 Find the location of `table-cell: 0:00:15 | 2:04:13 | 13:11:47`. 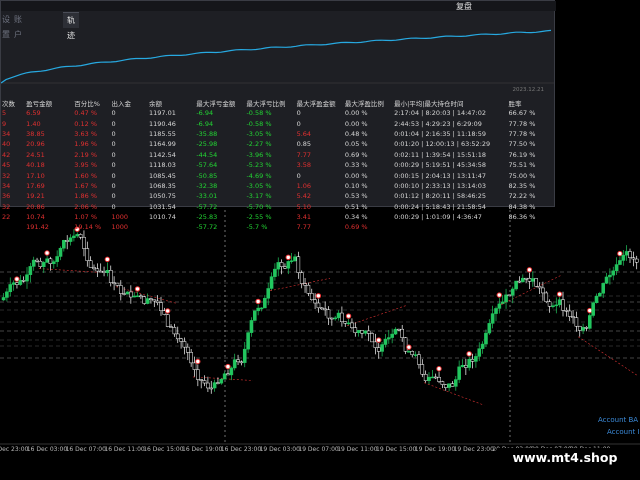

table-cell: 0:00:15 | 2:04:13 | 13:11:47 is located at coordinates (440, 175).